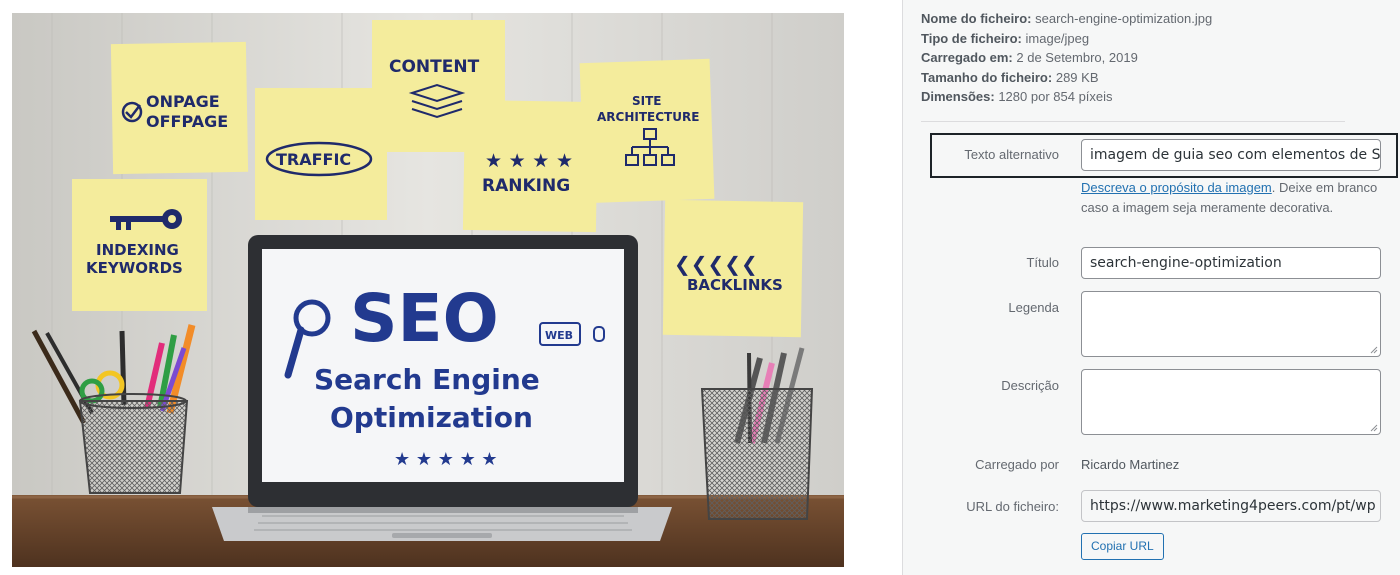 The width and height of the screenshot is (1400, 575). I want to click on upload-date-value: 2 de Setembro, 2019, so click(1077, 57).